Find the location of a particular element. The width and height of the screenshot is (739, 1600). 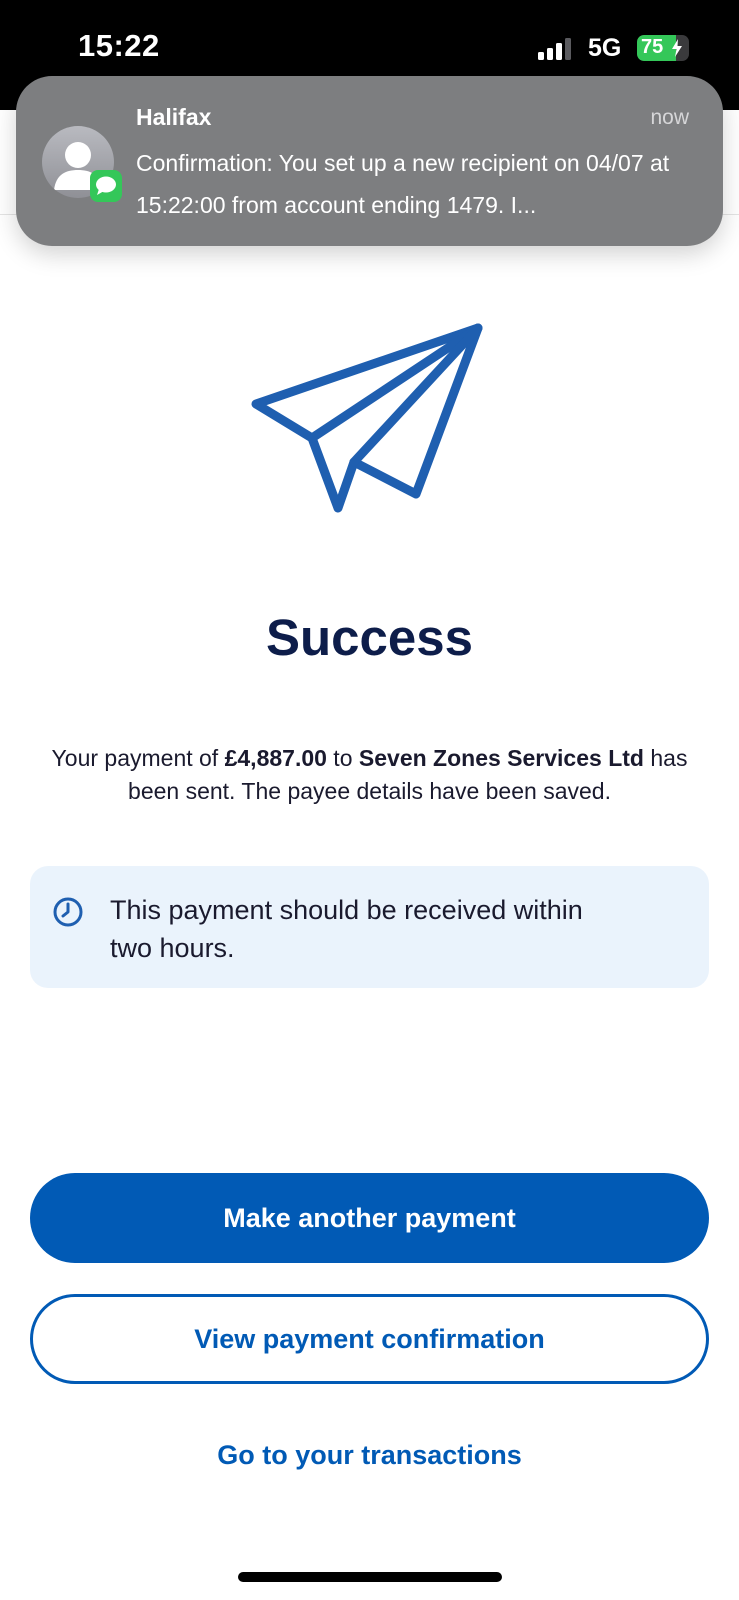

battery-level: 75 is located at coordinates (652, 47).